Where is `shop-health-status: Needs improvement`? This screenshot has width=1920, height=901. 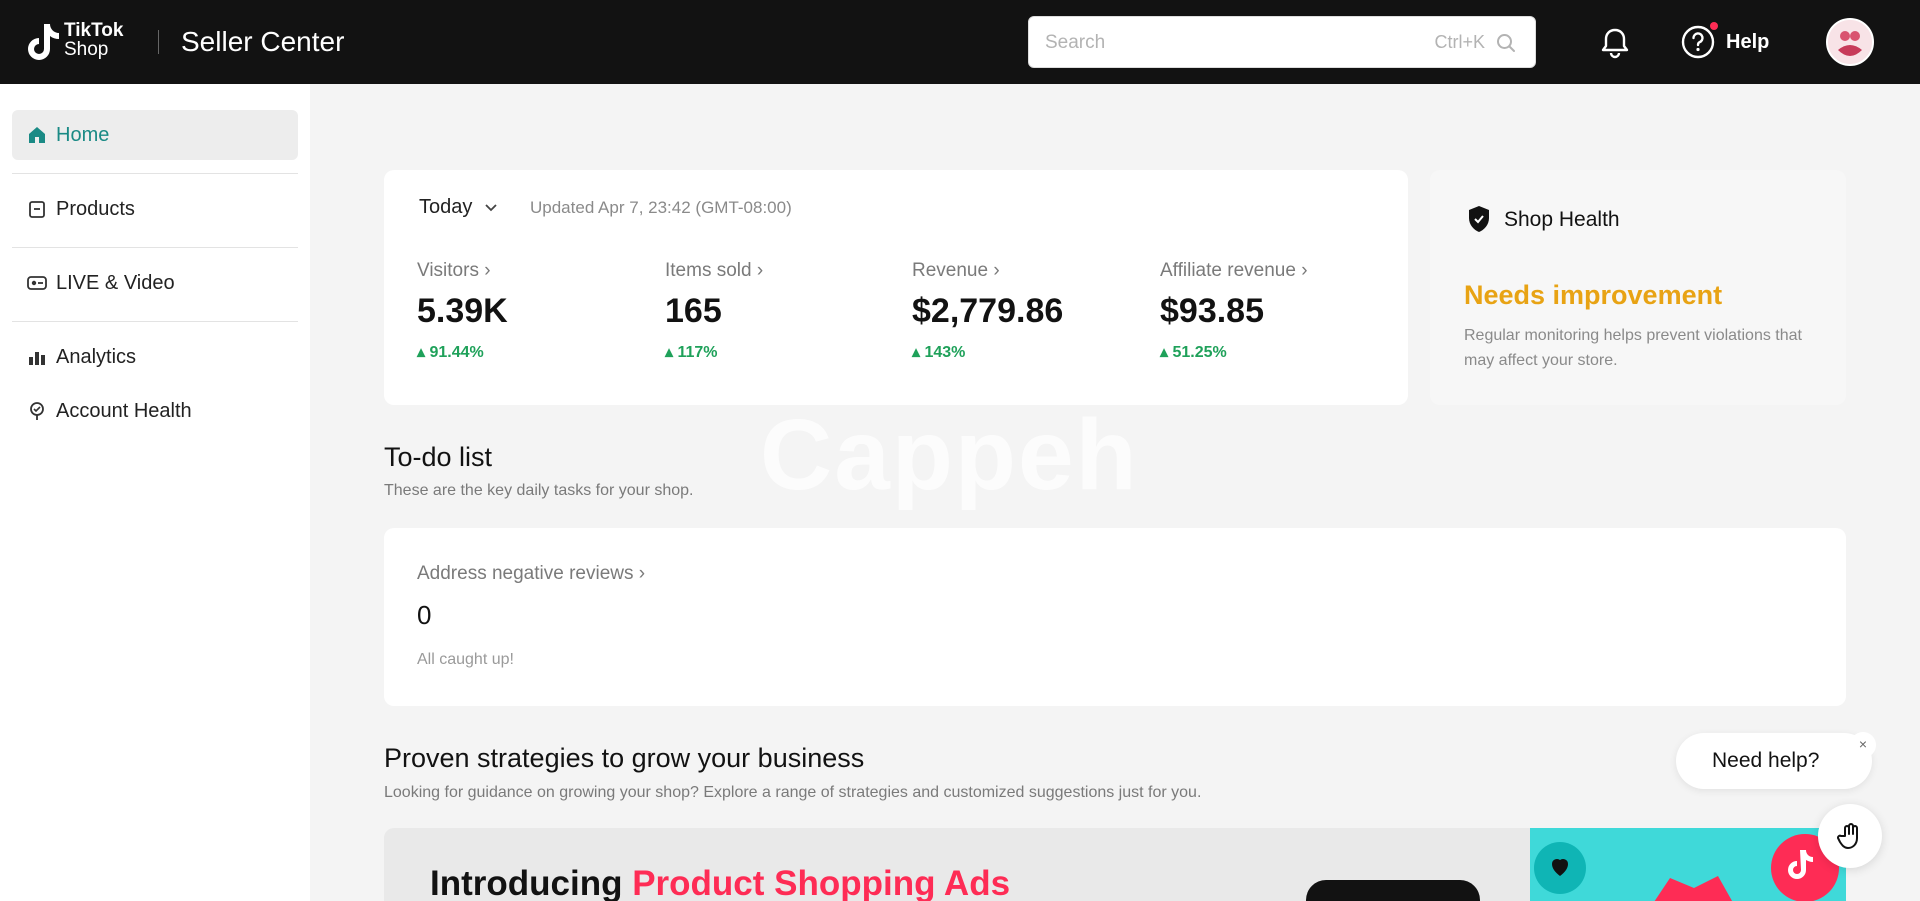 shop-health-status: Needs improvement is located at coordinates (1593, 295).